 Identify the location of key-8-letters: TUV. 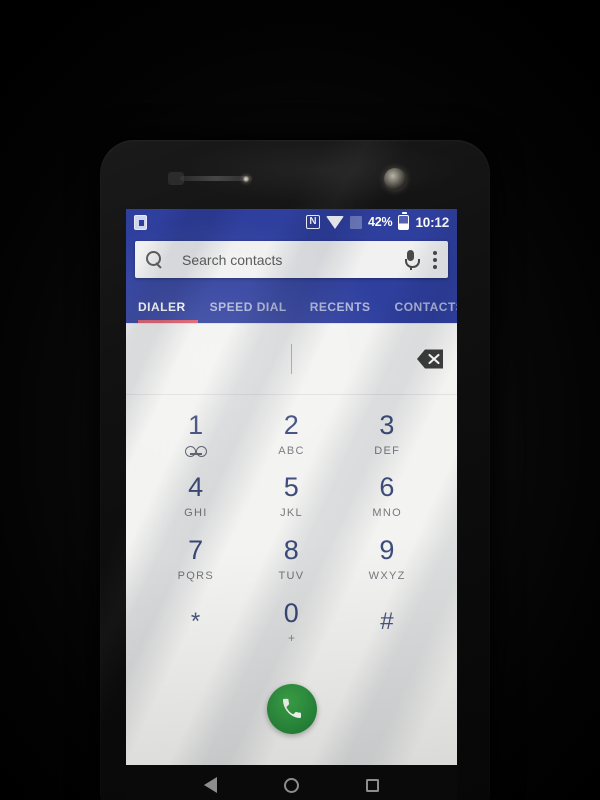
(291, 575).